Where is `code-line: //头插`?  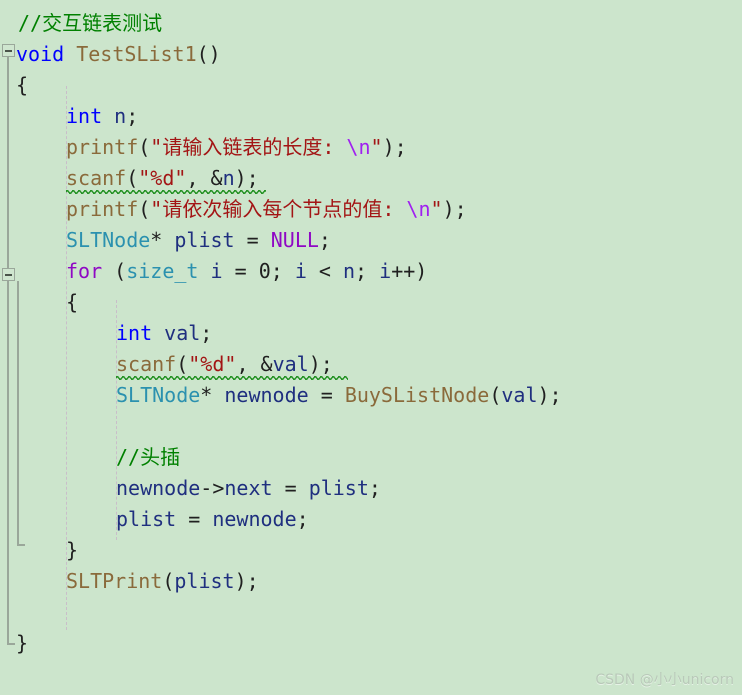 code-line: //头插 is located at coordinates (148, 457).